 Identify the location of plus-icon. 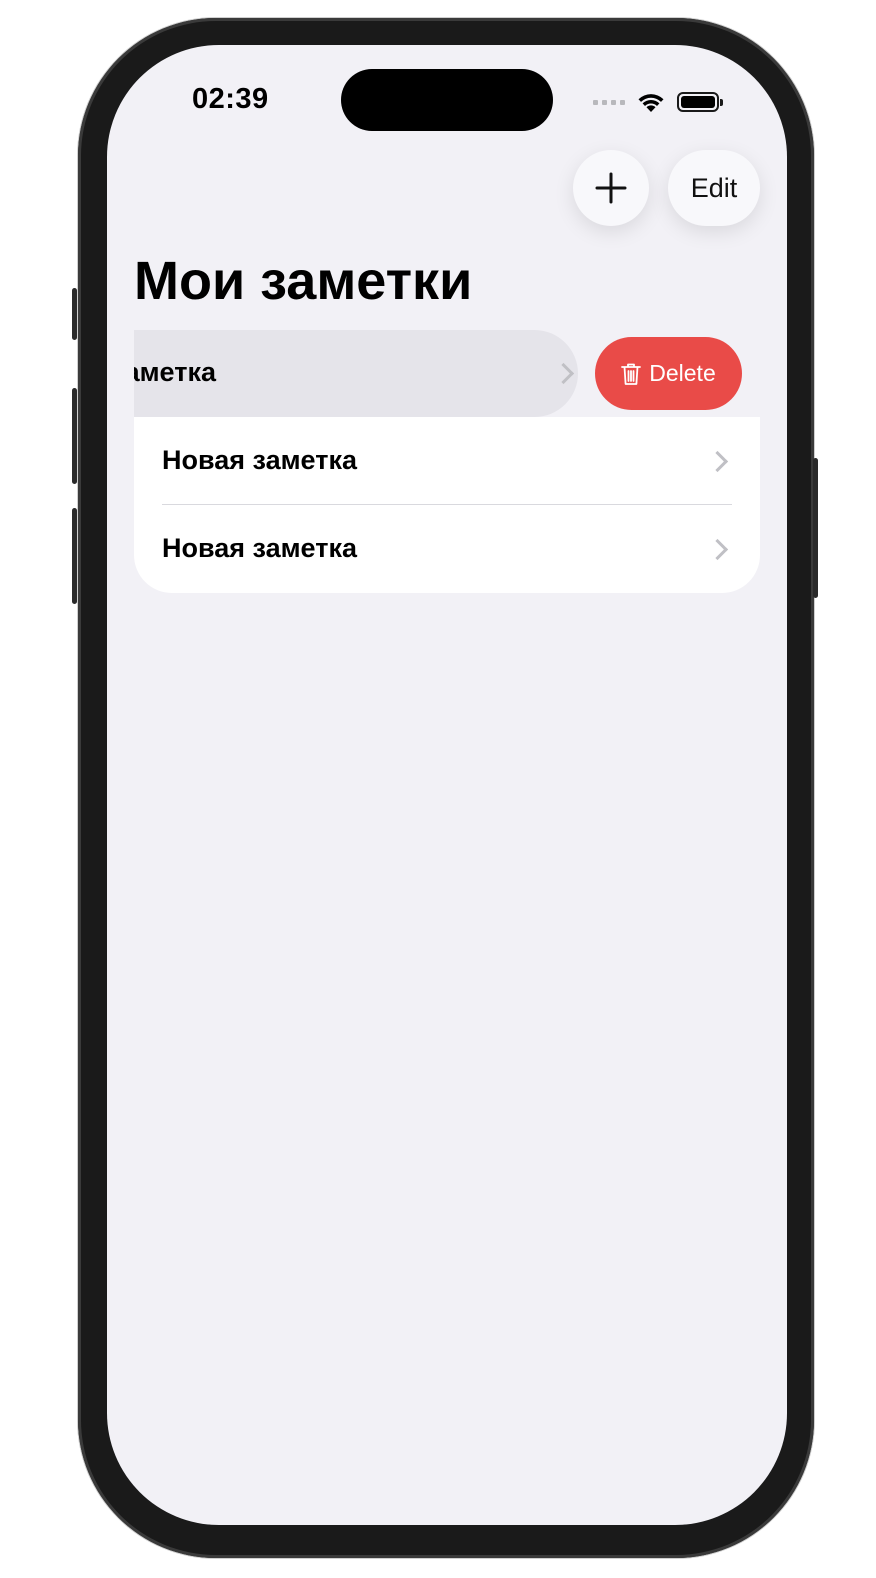
(611, 188).